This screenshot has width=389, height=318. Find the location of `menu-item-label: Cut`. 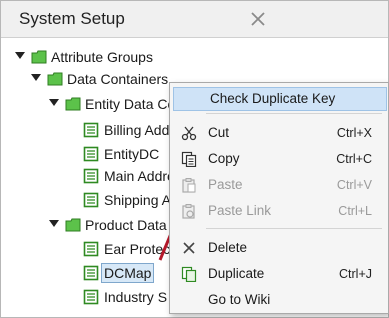

menu-item-label: Cut is located at coordinates (219, 132).